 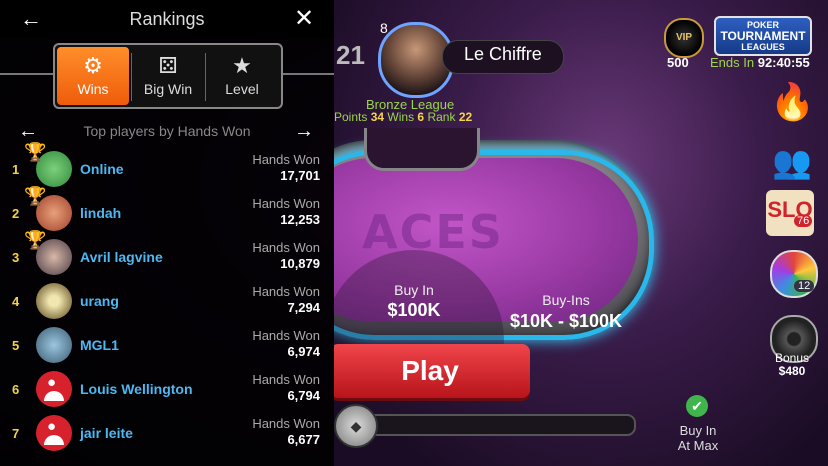 I want to click on bonus-amount: $480, so click(x=792, y=371).